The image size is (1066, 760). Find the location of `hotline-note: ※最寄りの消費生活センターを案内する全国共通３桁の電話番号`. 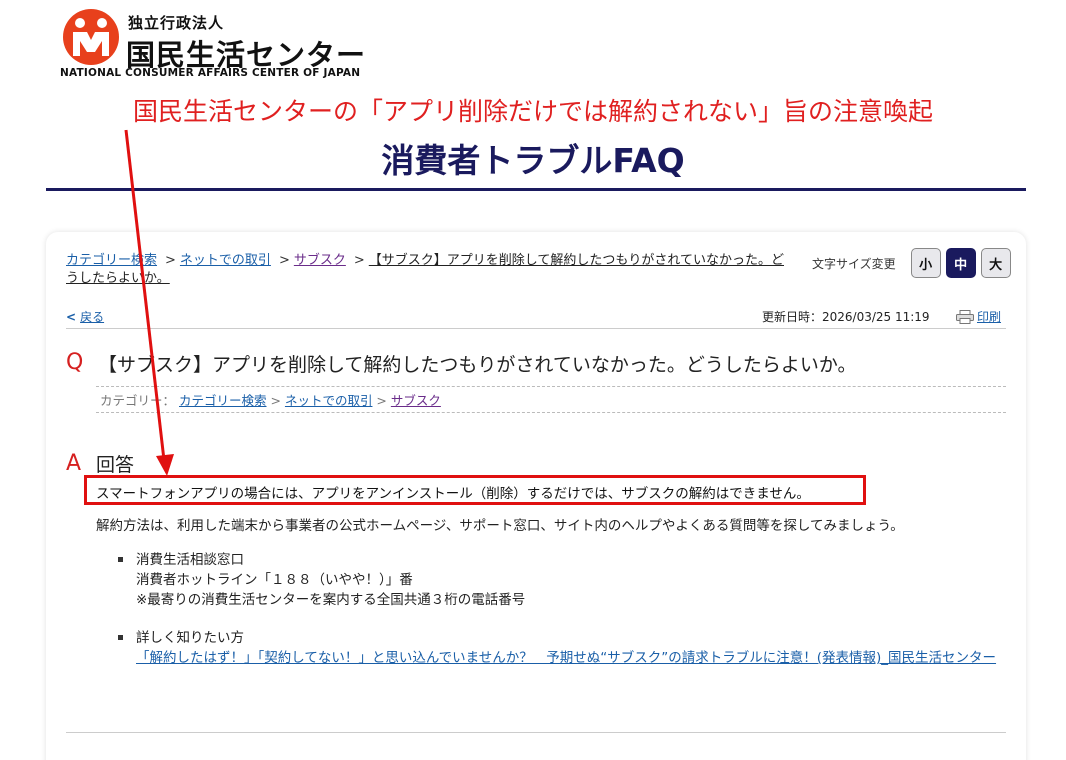

hotline-note: ※最寄りの消費生活センターを案内する全国共通３桁の電話番号 is located at coordinates (331, 600).